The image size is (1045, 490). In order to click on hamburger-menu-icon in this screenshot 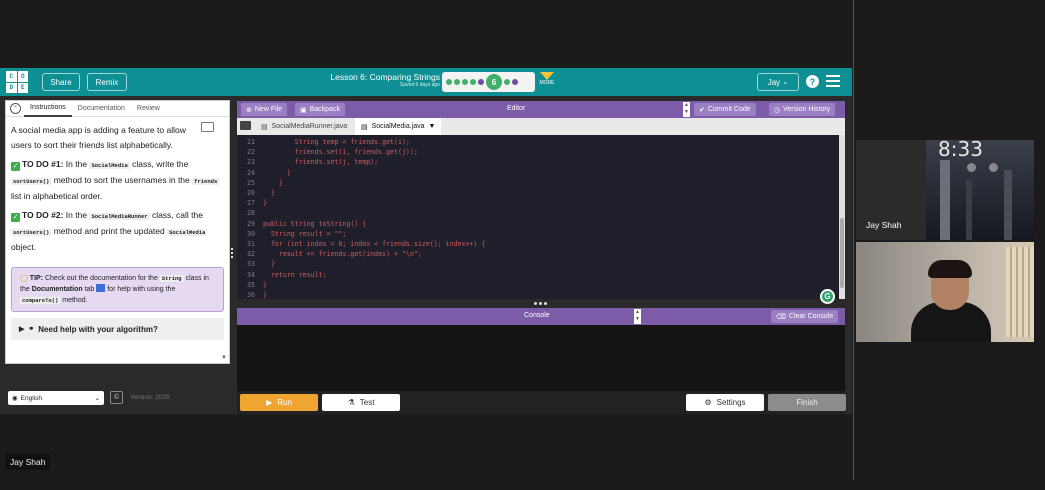, I will do `click(833, 81)`.